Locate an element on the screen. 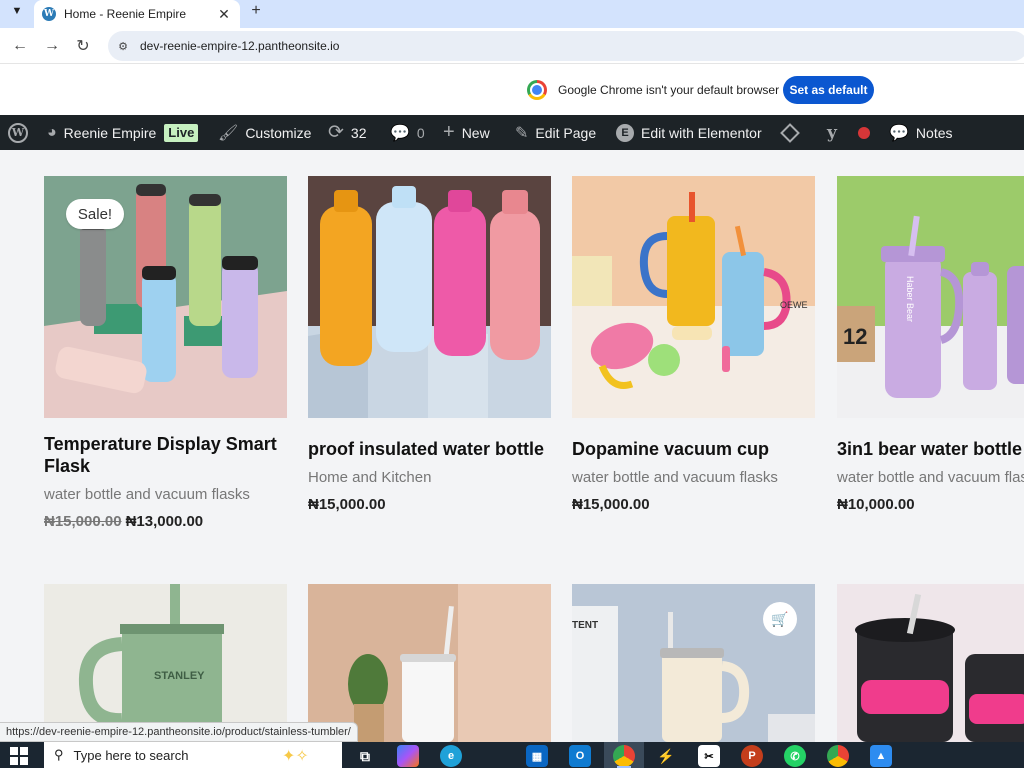 The width and height of the screenshot is (1024, 768). live-badge: Live is located at coordinates (181, 132).